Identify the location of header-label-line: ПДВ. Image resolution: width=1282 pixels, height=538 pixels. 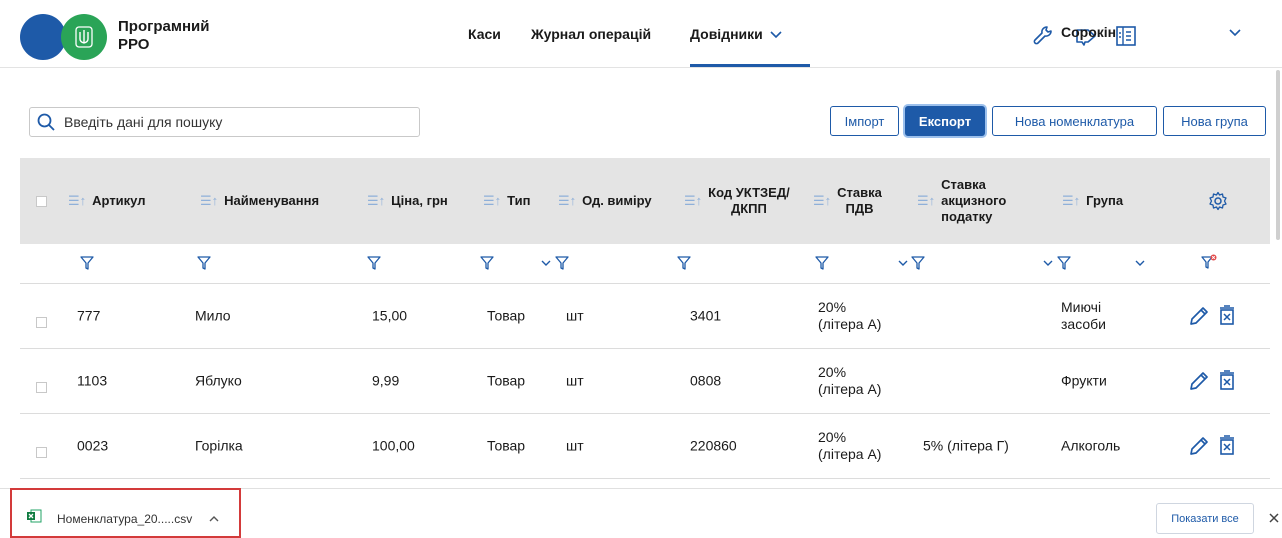
(859, 208).